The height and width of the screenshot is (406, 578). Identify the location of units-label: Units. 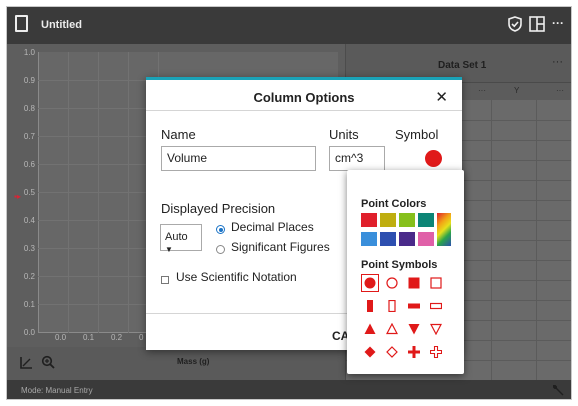
(344, 134).